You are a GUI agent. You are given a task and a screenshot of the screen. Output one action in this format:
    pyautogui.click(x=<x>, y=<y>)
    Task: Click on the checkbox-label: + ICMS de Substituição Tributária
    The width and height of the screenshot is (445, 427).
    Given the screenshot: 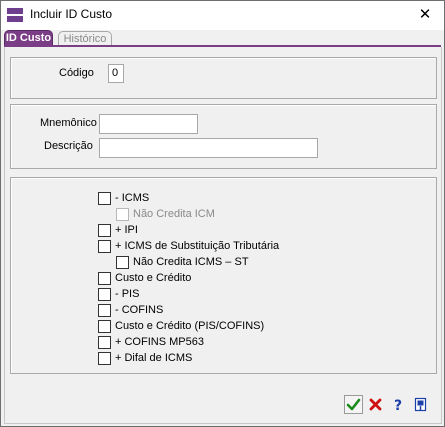 What is the action you would take?
    pyautogui.click(x=197, y=246)
    